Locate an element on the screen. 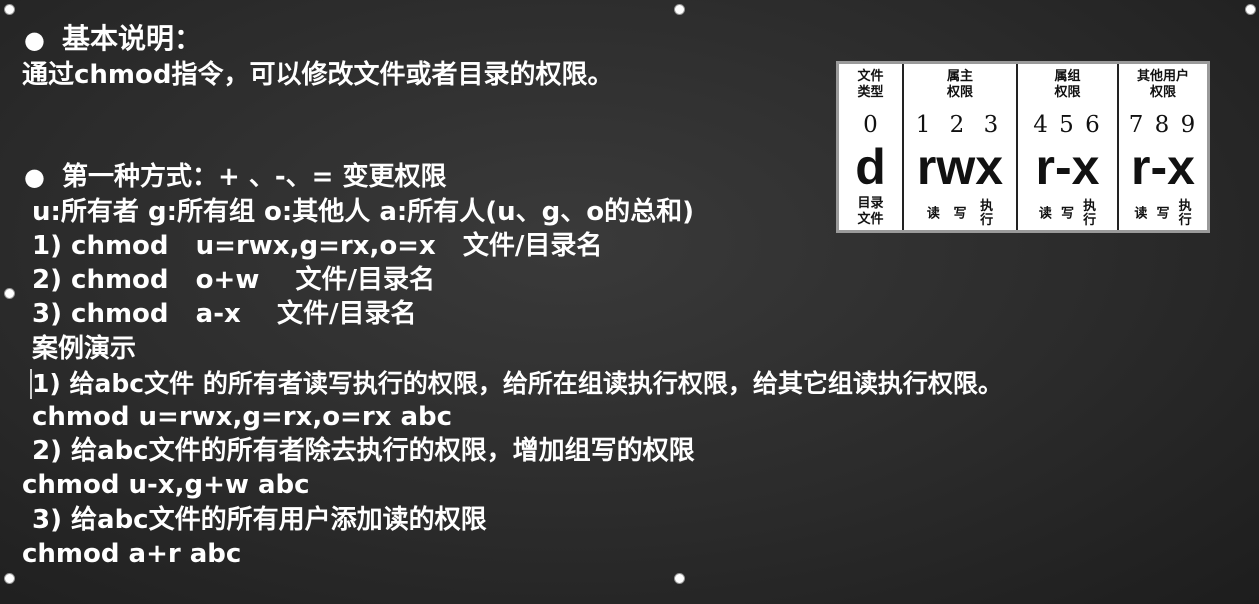 This screenshot has width=1259, height=604. file-type-column: 文件 类型 0 d 目录 文件 is located at coordinates (871, 147).